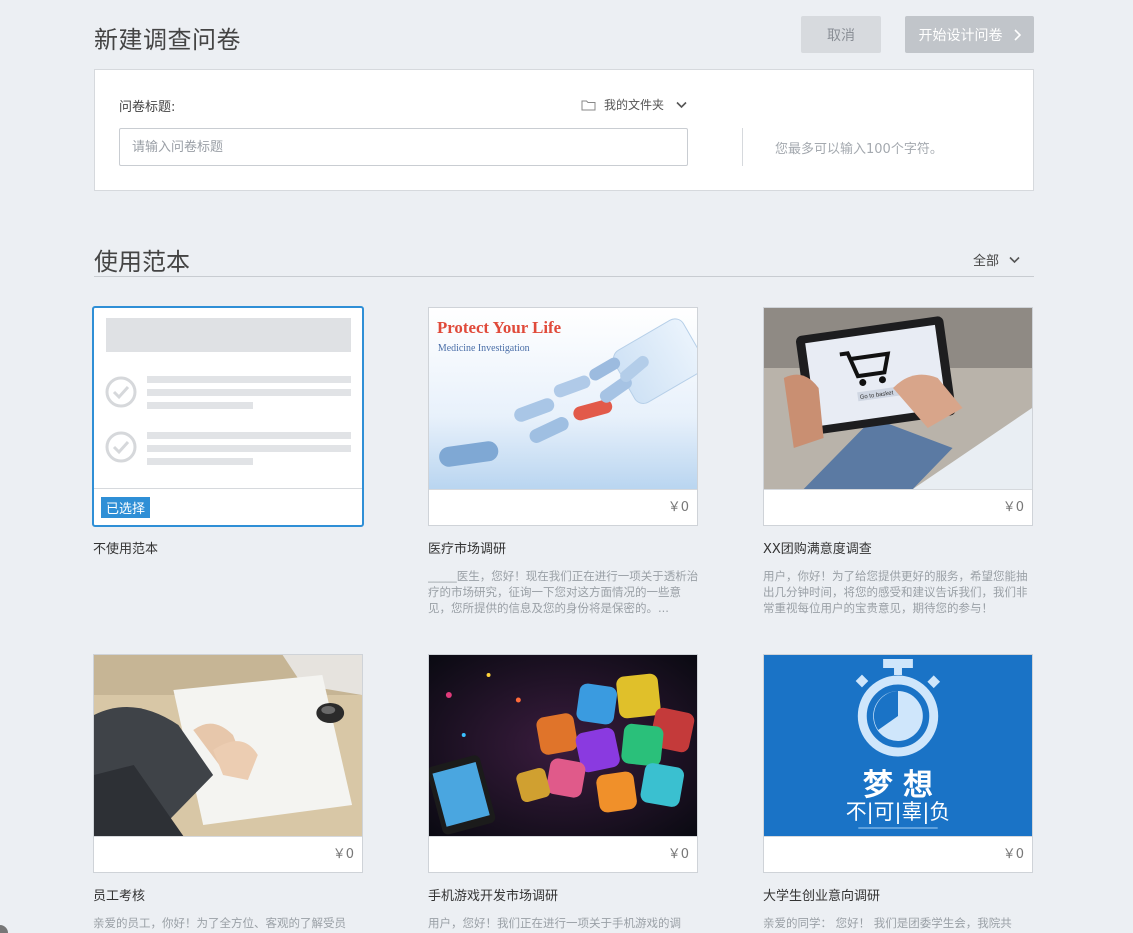 Image resolution: width=1133 pixels, height=933 pixels. Describe the element at coordinates (554, 923) in the screenshot. I see `template-description: 用户，您好！我们正在进行一项关于手机游戏的调` at that location.